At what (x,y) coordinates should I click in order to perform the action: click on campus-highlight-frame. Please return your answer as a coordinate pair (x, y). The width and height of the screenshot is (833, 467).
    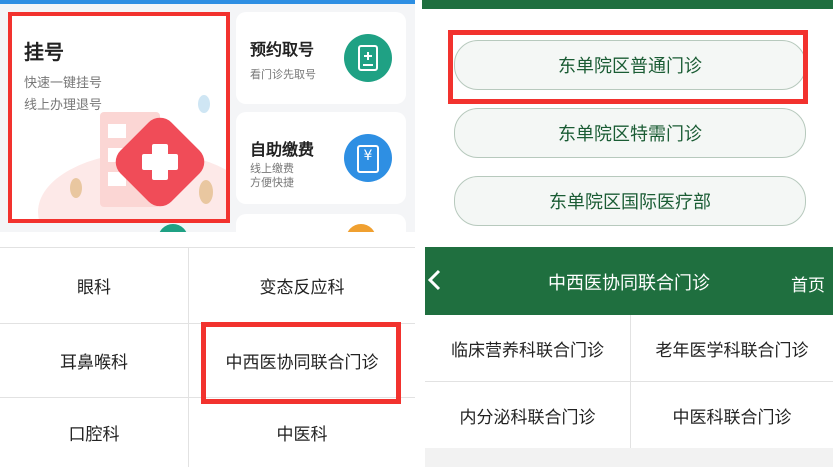
    Looking at the image, I should click on (628, 67).